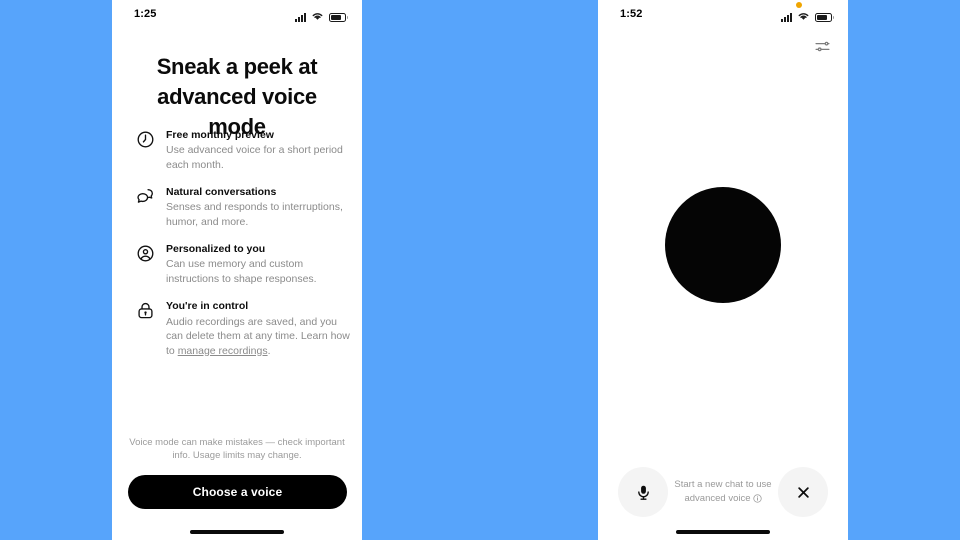  I want to click on close-button, so click(803, 492).